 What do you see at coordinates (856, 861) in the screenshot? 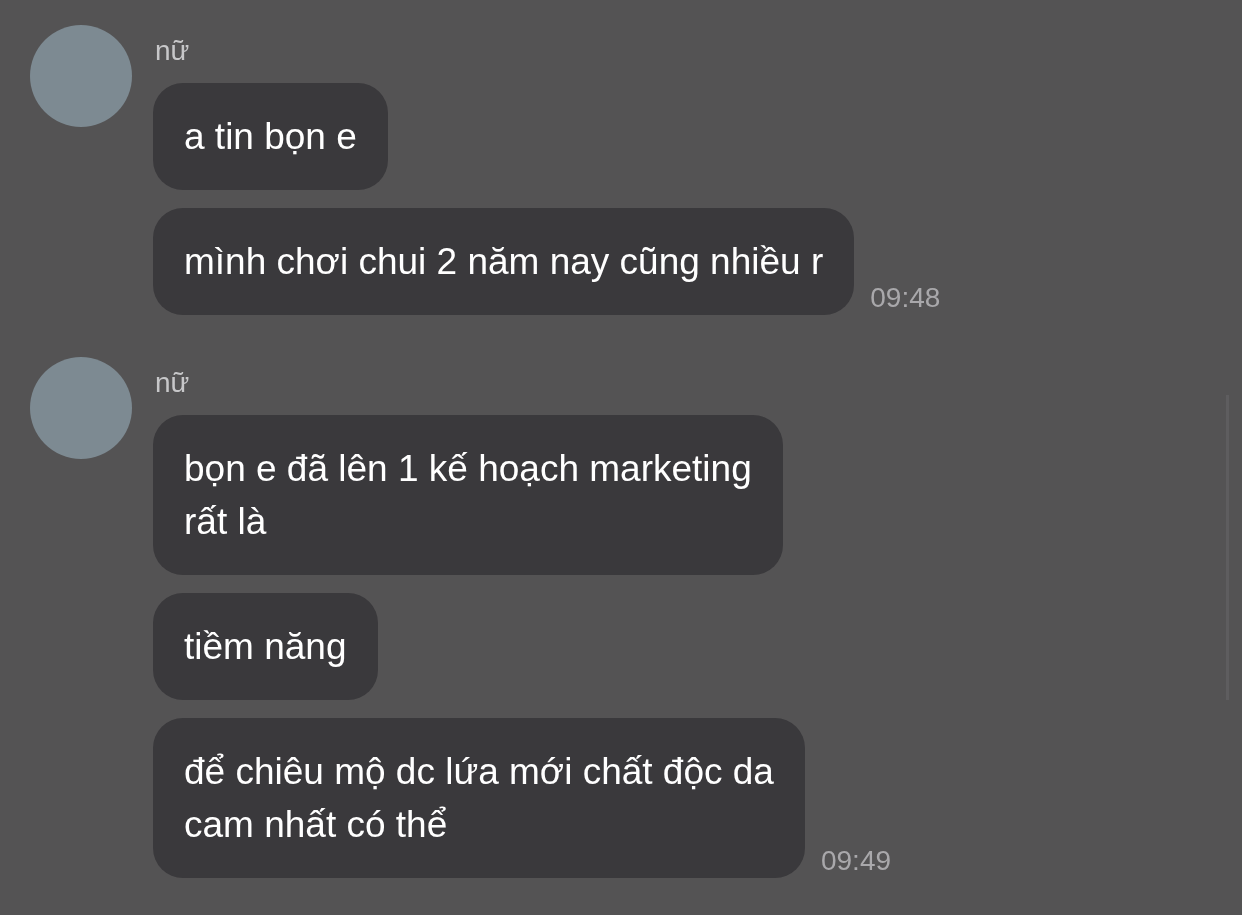
I see `message-time: 09:49` at bounding box center [856, 861].